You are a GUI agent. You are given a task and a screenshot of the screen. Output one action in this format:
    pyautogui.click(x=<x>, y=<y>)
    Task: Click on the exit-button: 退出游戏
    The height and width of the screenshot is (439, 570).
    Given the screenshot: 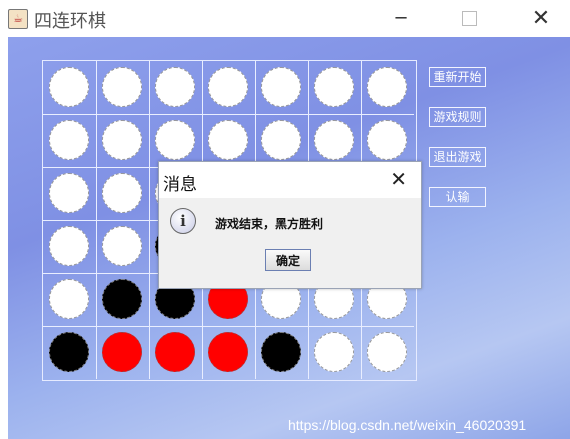 What is the action you would take?
    pyautogui.click(x=457, y=157)
    